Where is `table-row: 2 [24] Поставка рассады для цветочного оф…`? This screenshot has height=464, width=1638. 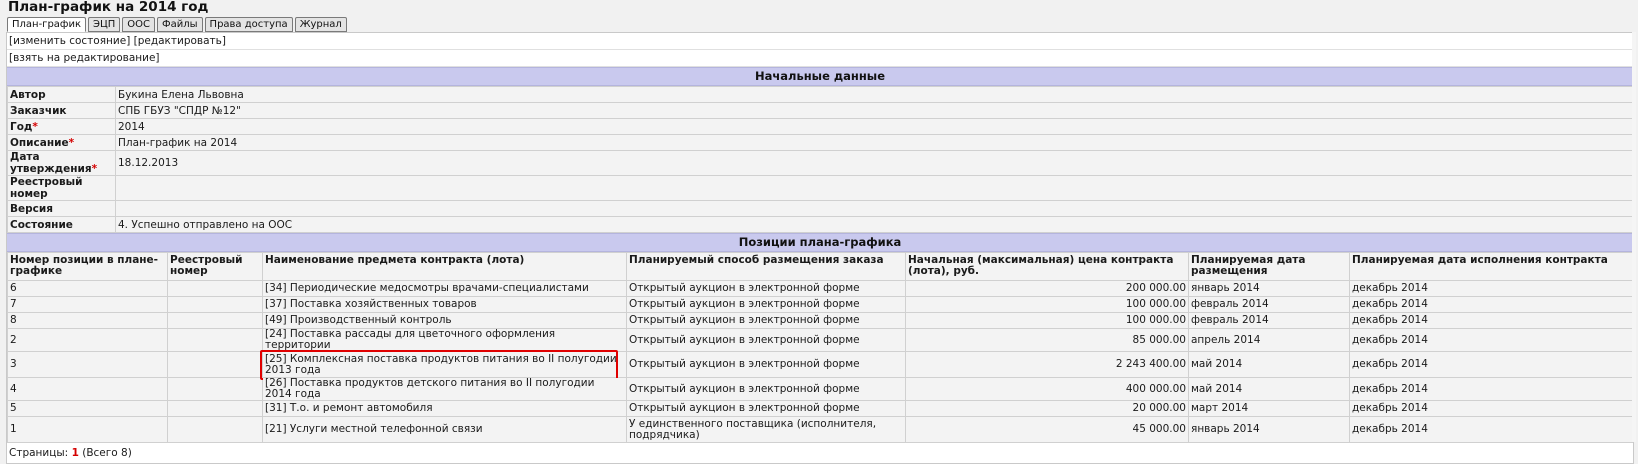
table-row: 2 [24] Поставка рассады для цветочного оф… is located at coordinates (820, 340).